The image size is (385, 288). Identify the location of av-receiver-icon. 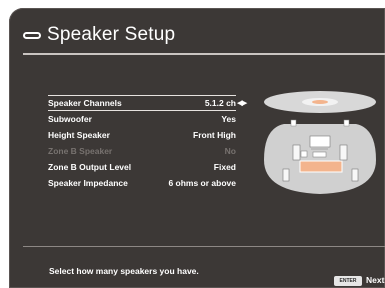
(319, 148).